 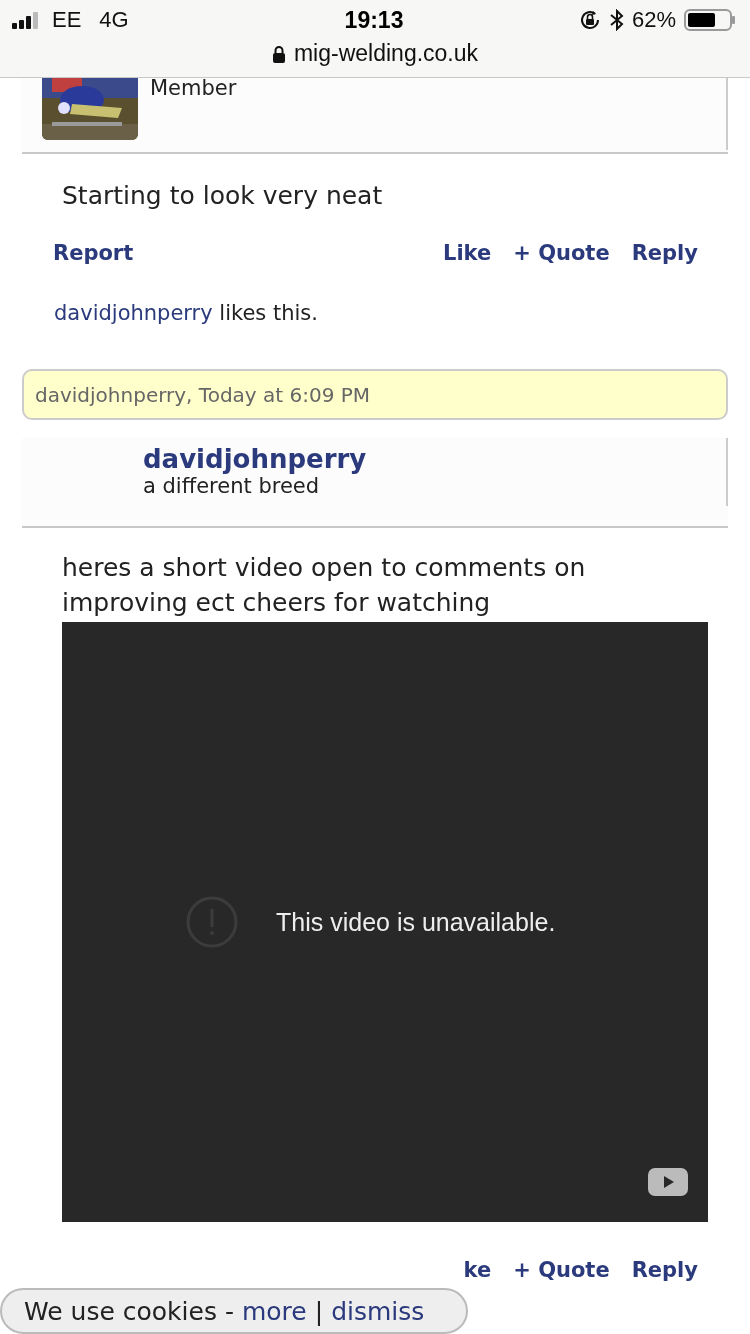 What do you see at coordinates (668, 1182) in the screenshot?
I see `play-logo-icon` at bounding box center [668, 1182].